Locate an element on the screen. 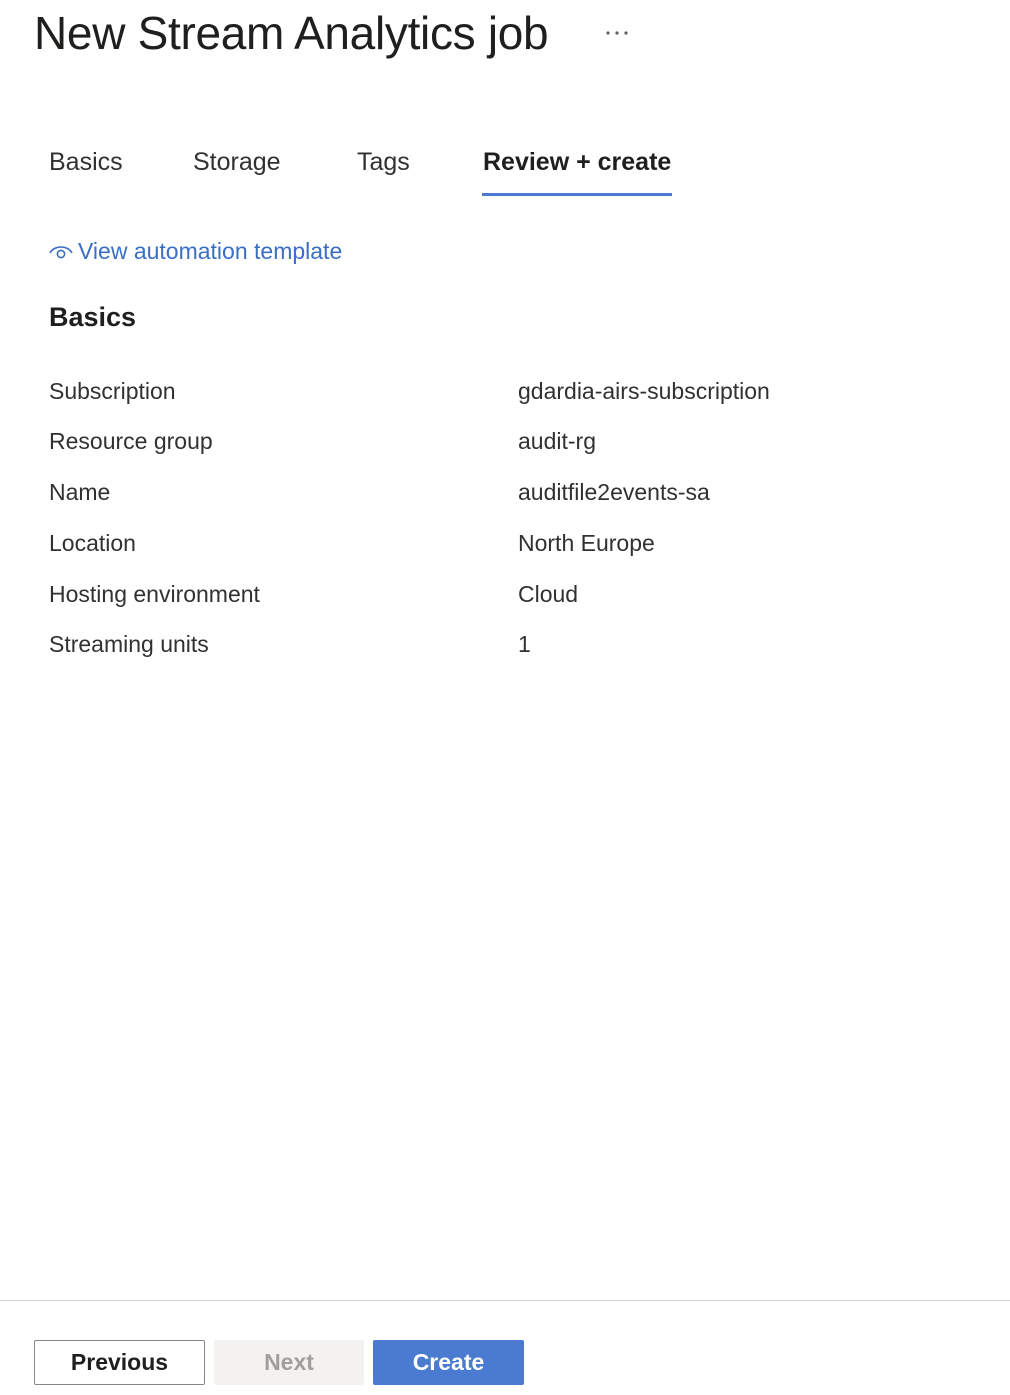  detail-value: audit-rg is located at coordinates (557, 441).